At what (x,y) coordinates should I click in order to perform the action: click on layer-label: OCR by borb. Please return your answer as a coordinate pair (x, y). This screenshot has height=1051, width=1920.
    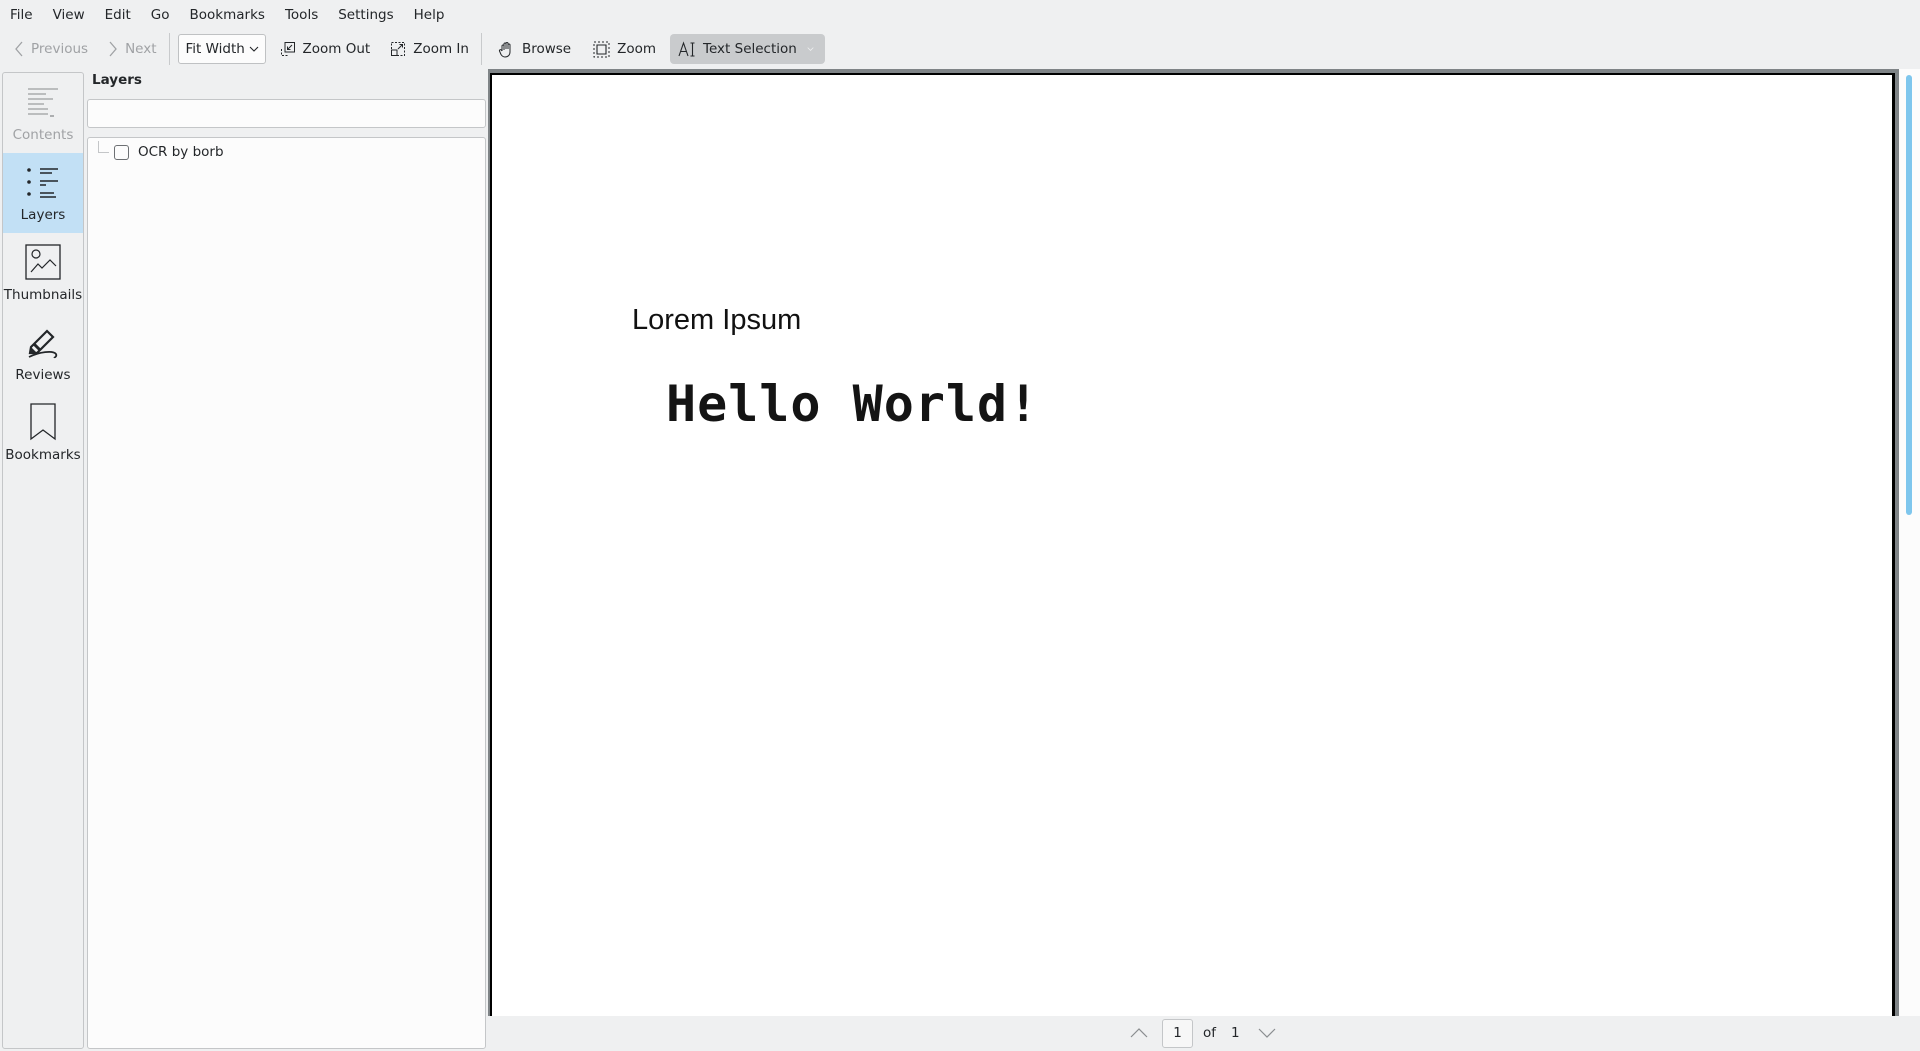
    Looking at the image, I should click on (181, 152).